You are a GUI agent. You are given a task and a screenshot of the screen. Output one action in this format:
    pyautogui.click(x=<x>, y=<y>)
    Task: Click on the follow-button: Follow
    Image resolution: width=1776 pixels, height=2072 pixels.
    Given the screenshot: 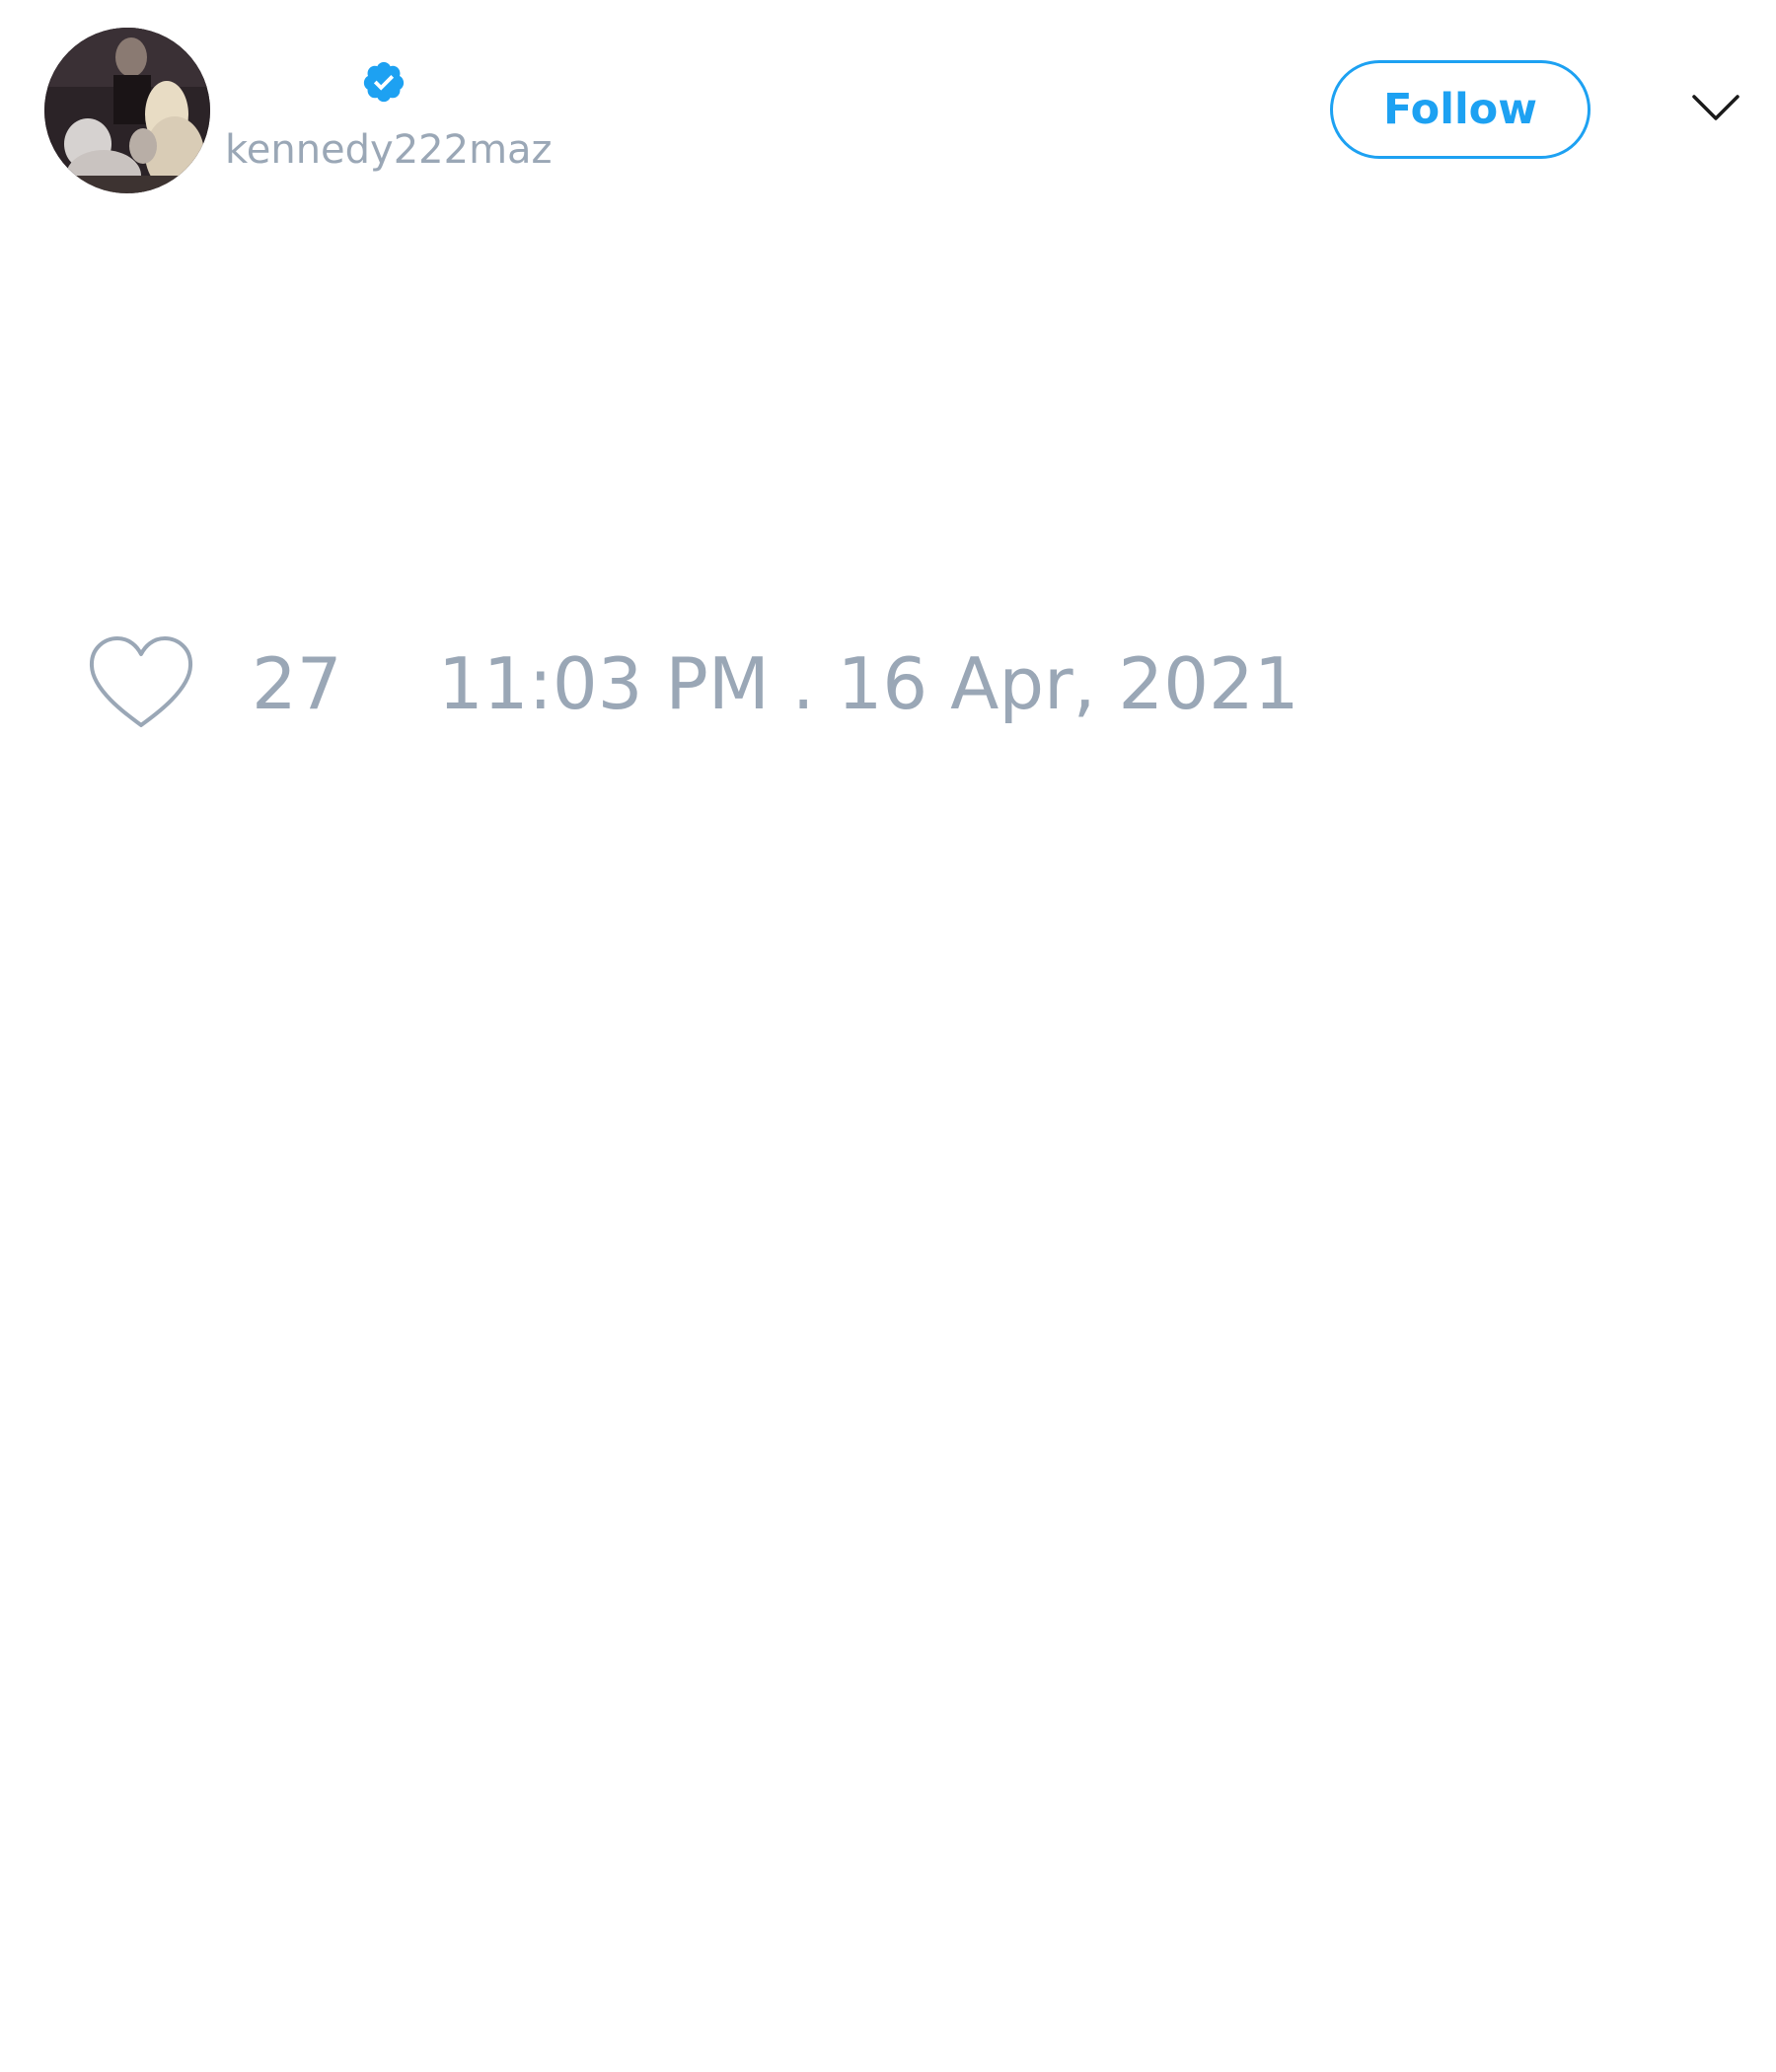 What is the action you would take?
    pyautogui.click(x=1461, y=110)
    